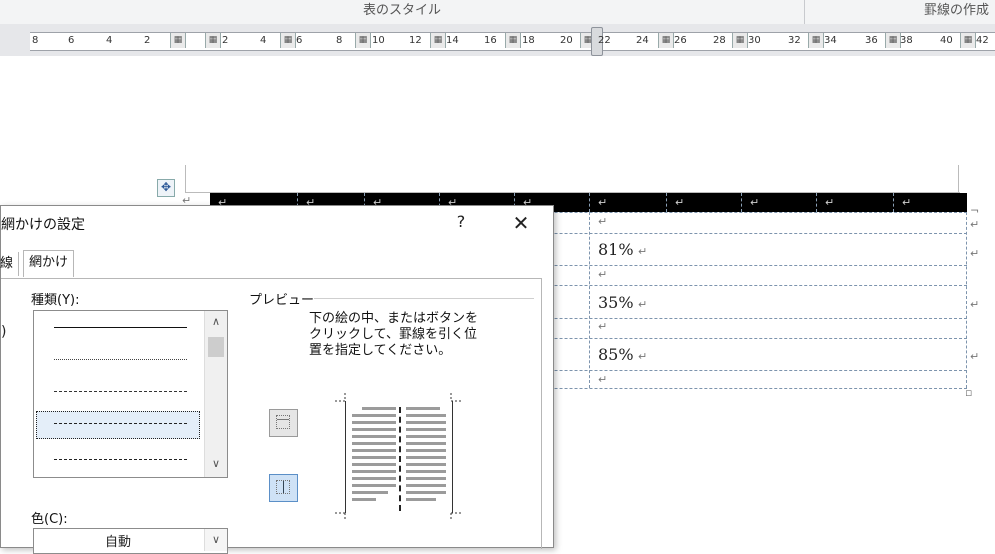  Describe the element at coordinates (55, 300) in the screenshot. I see `line-style-label: 種類(Y):` at that location.